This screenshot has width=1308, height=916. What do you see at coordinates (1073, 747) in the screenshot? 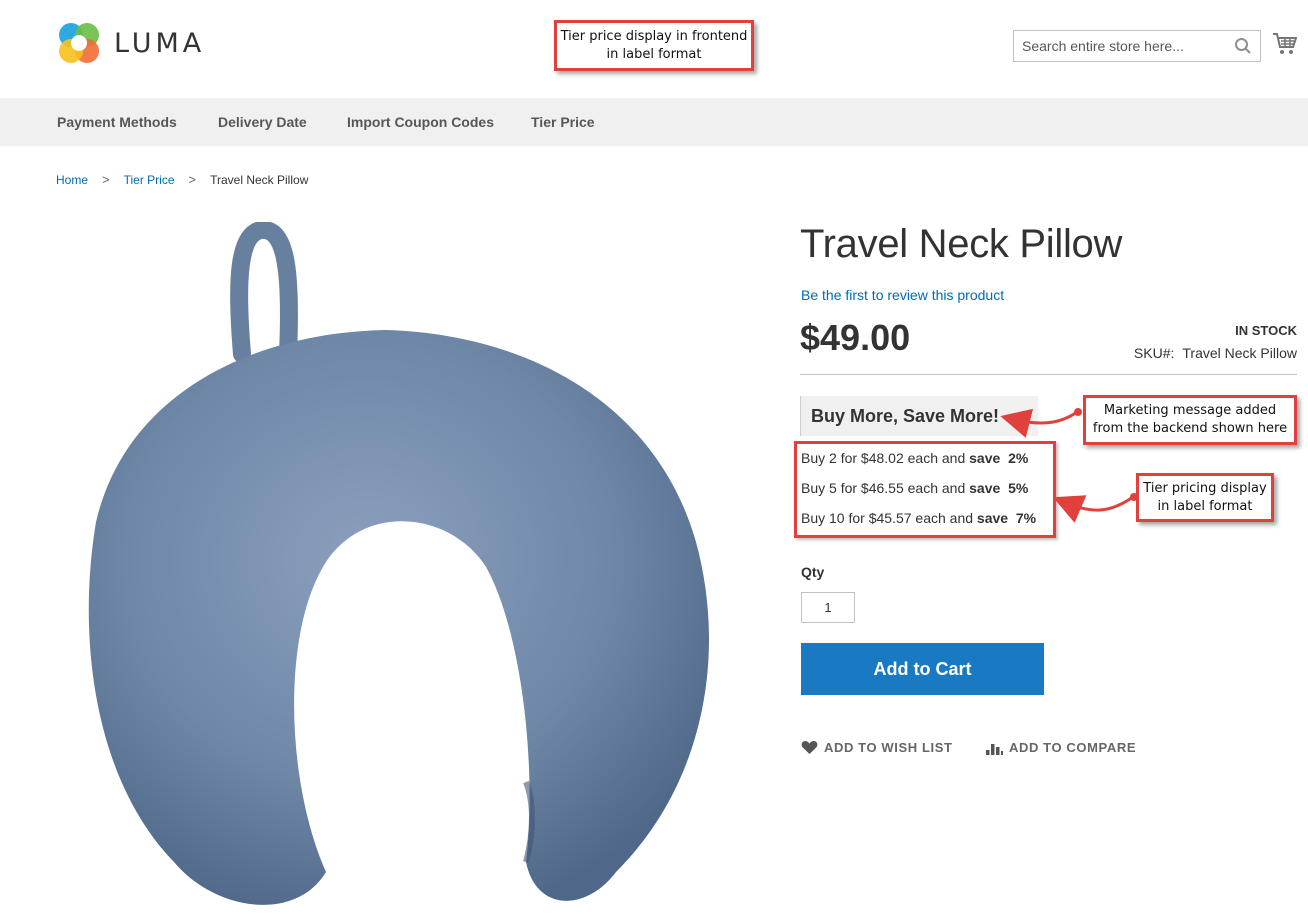
I see `compare-label: ADD TO COMPARE` at bounding box center [1073, 747].